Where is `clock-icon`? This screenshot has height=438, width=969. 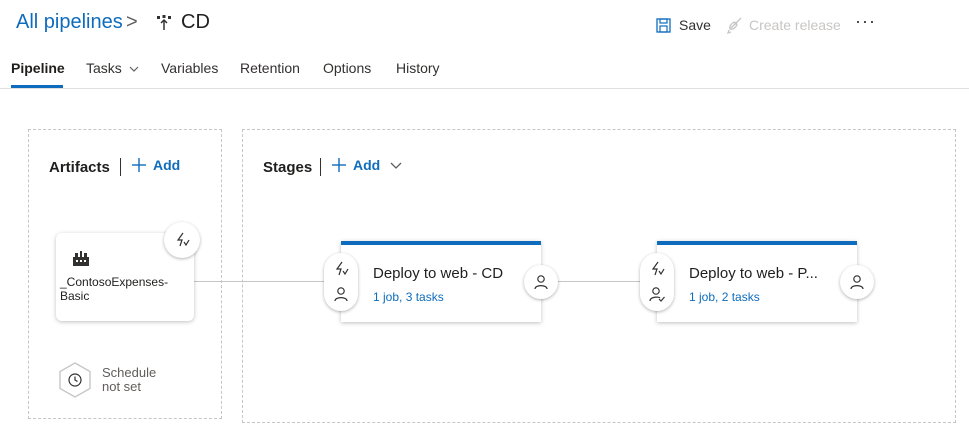 clock-icon is located at coordinates (75, 380).